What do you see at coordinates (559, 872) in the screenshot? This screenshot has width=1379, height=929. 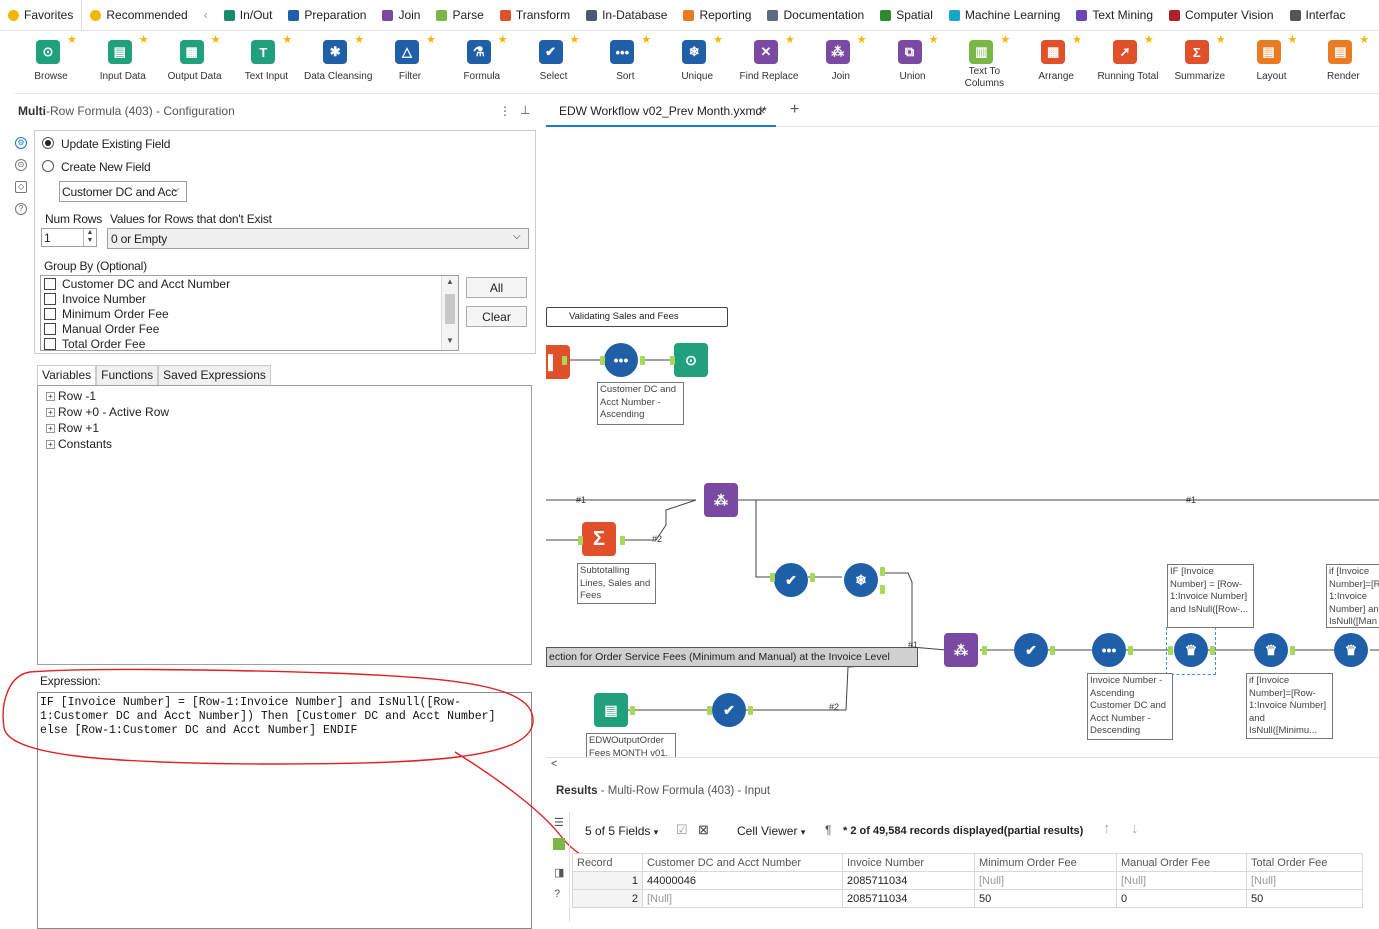 I see `metadata-icon: ◨` at bounding box center [559, 872].